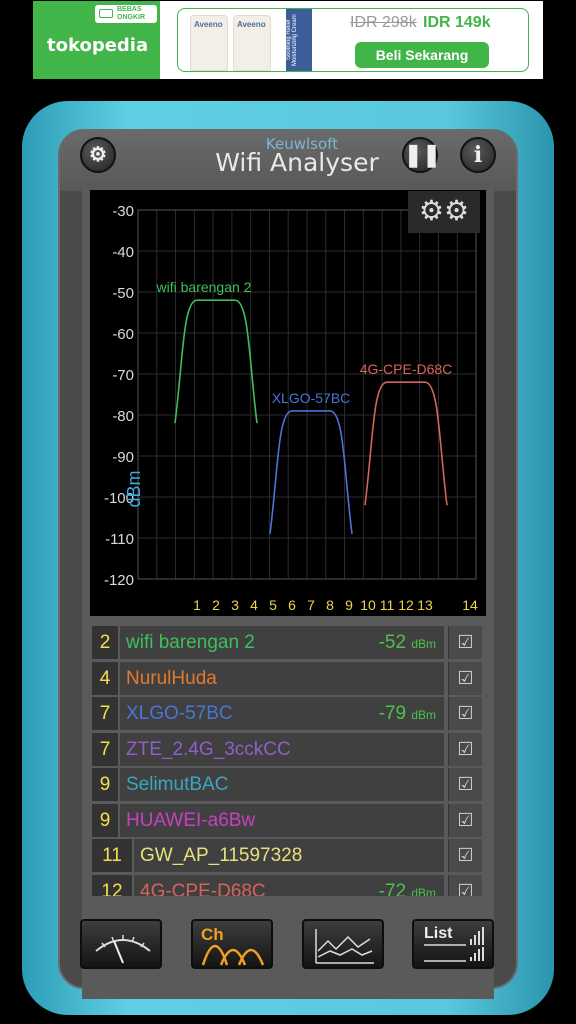 The height and width of the screenshot is (1024, 576). What do you see at coordinates (406, 605) in the screenshot?
I see `x-tick-label: 12` at bounding box center [406, 605].